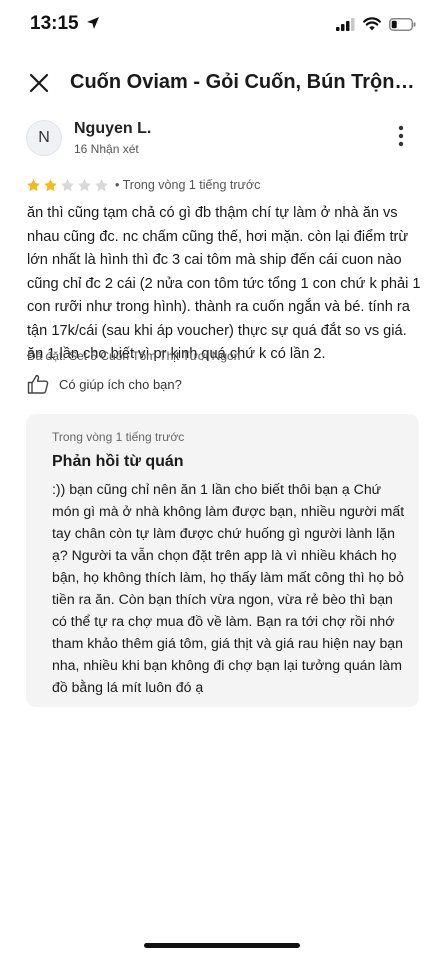  What do you see at coordinates (39, 83) in the screenshot?
I see `close-icon` at bounding box center [39, 83].